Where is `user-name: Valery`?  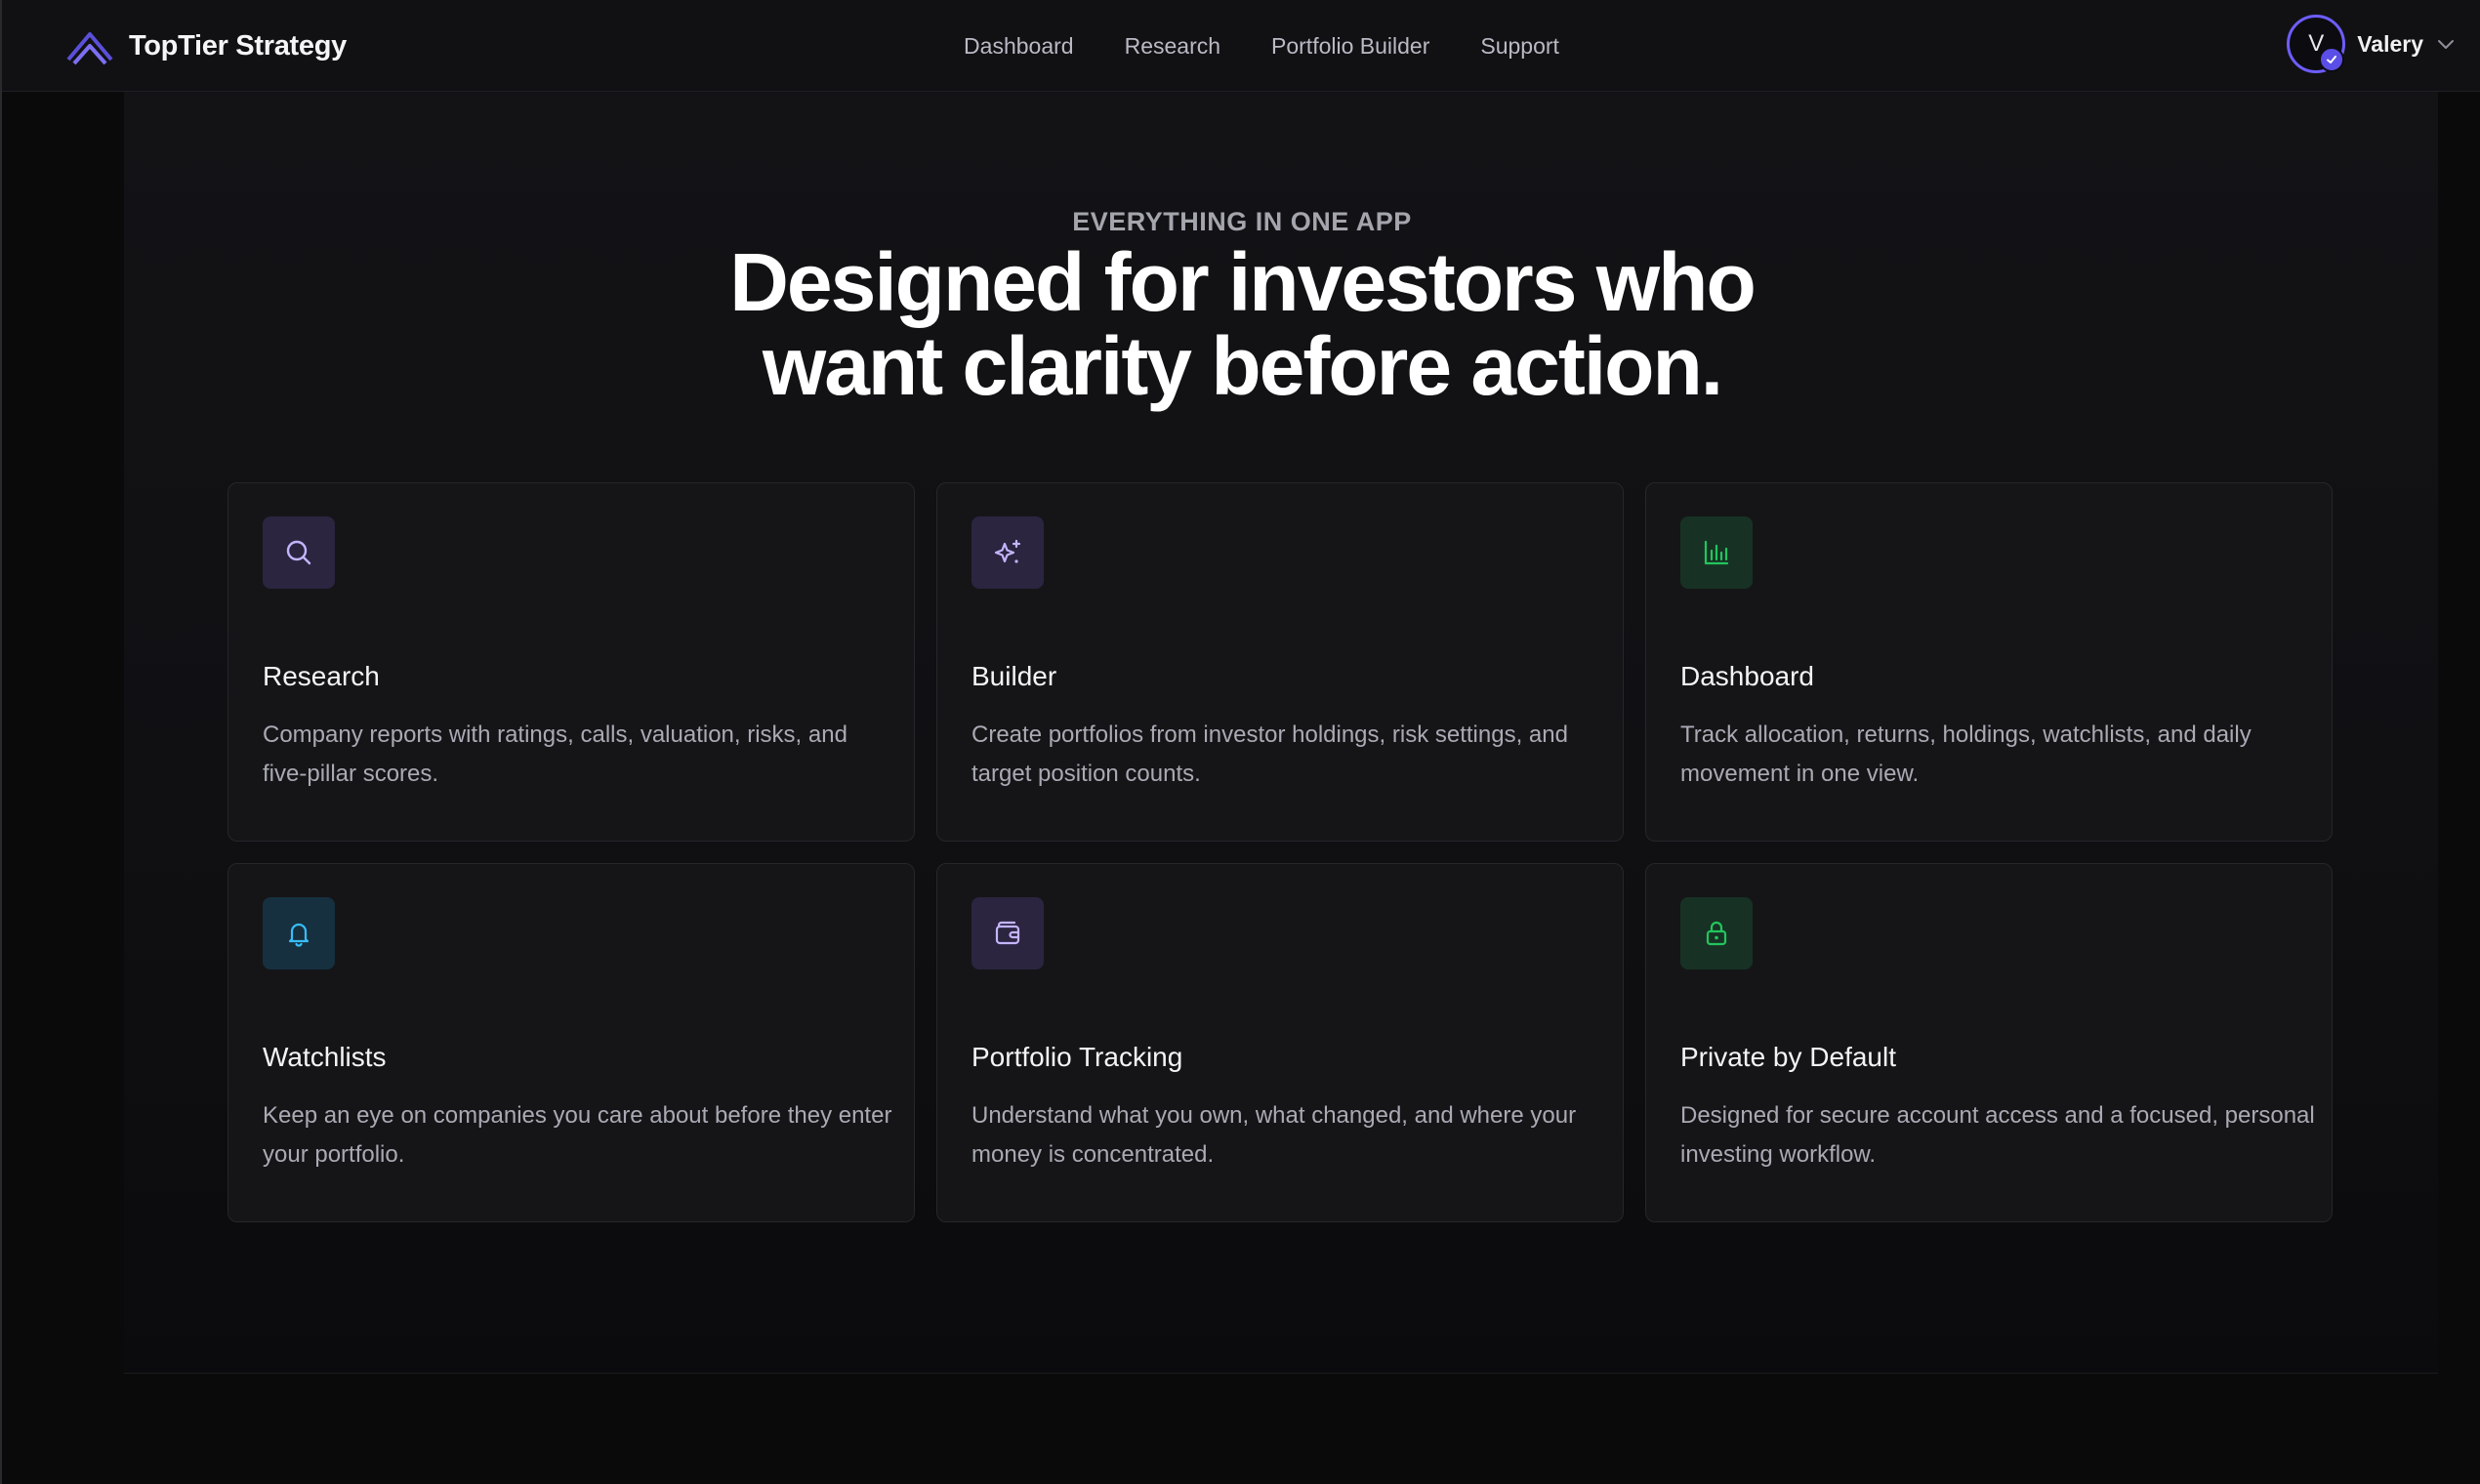 user-name: Valery is located at coordinates (2390, 43).